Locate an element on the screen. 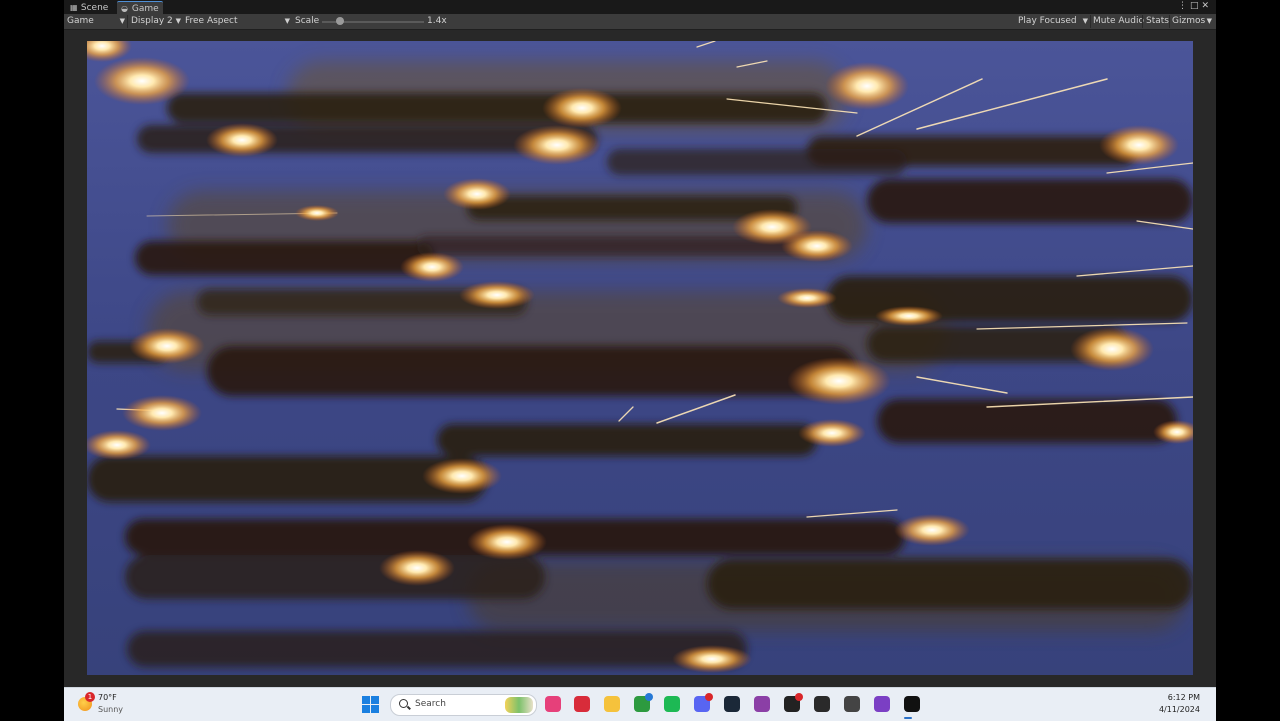 Image resolution: width=1280 pixels, height=721 pixels. clock-date: 4/11/2024 is located at coordinates (1179, 709).